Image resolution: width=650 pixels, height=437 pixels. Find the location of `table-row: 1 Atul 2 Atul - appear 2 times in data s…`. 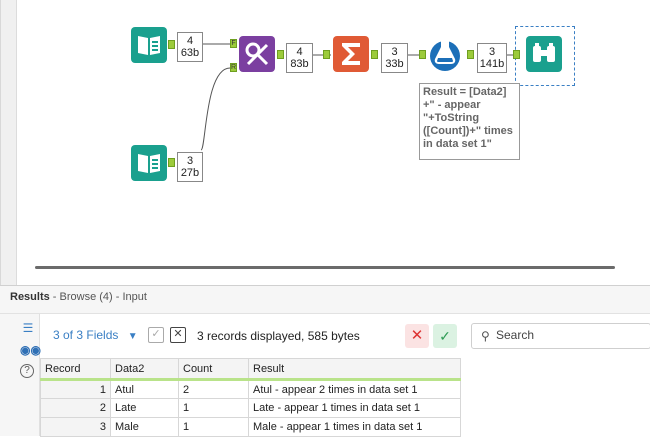

table-row: 1 Atul 2 Atul - appear 2 times in data s… is located at coordinates (250, 389).